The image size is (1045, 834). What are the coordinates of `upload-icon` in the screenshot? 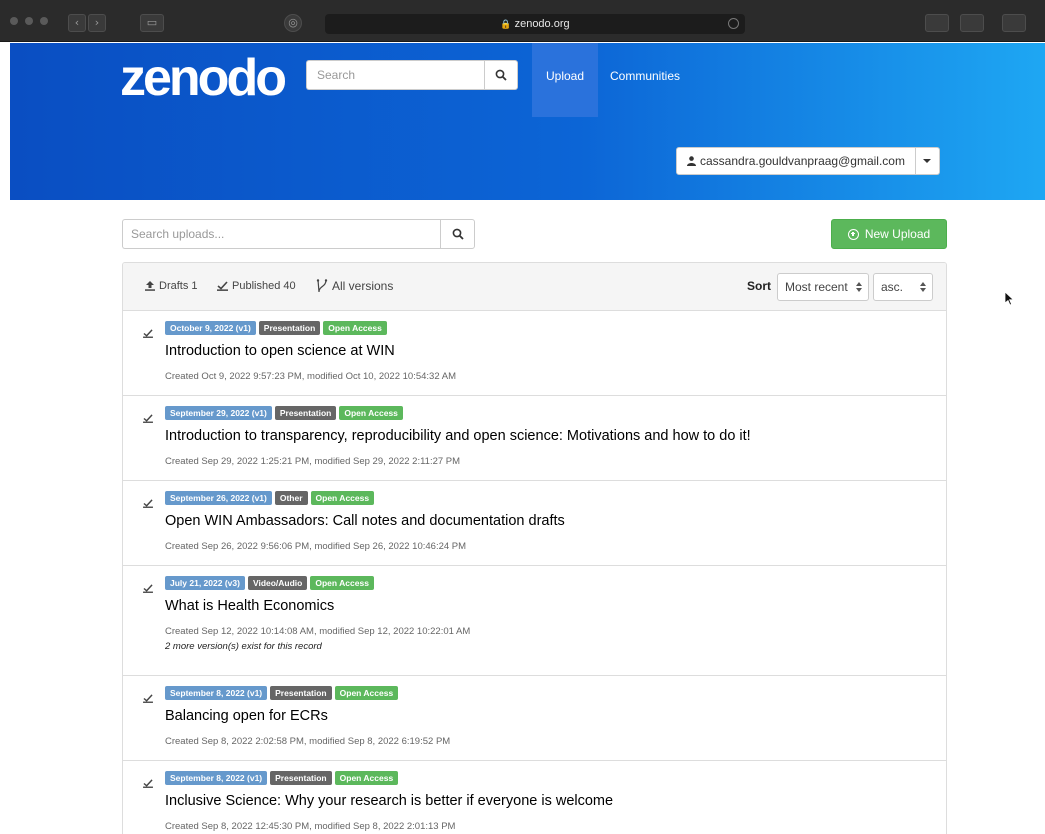 It's located at (150, 286).